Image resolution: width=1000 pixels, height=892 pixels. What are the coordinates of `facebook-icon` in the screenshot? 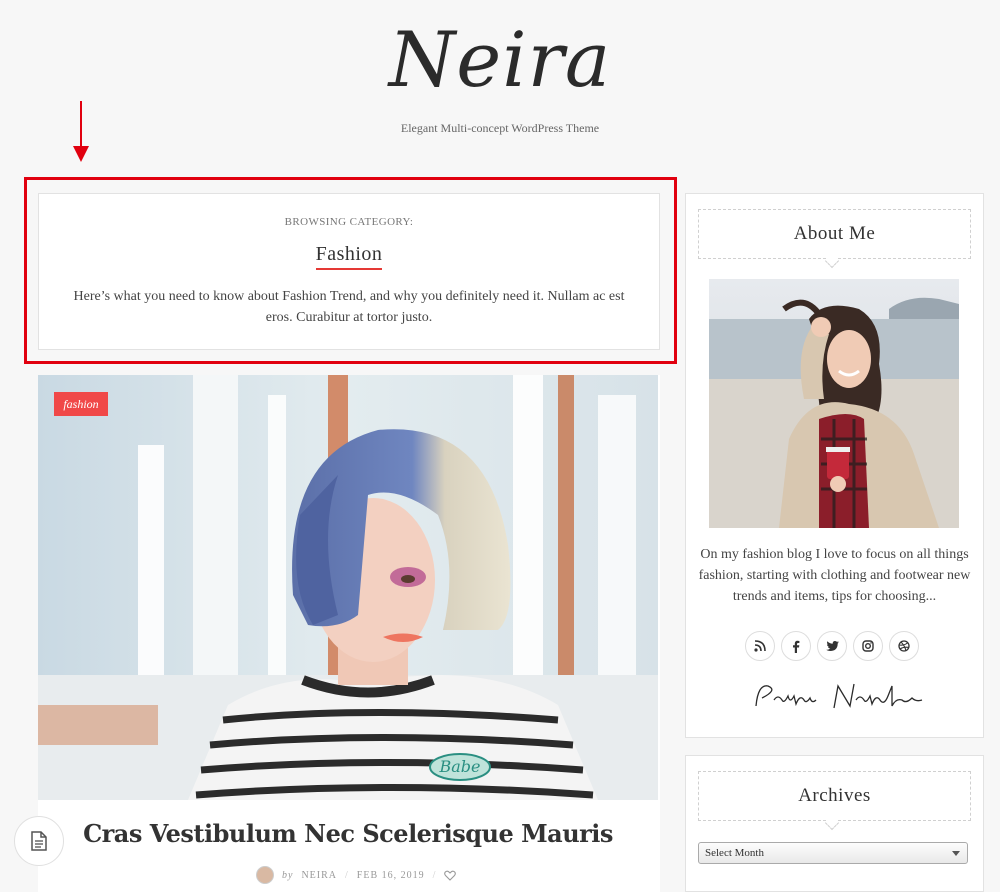 It's located at (796, 646).